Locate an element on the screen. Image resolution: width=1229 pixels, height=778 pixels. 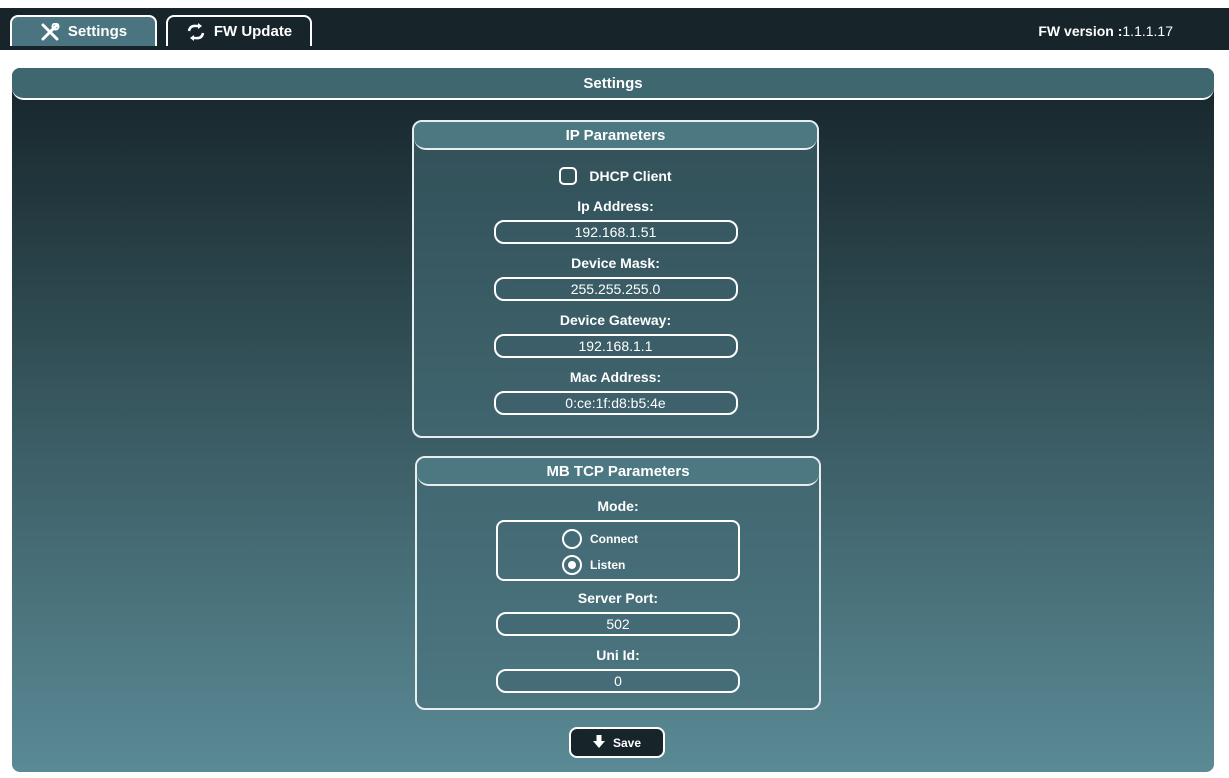
server-port-label: Server Port: is located at coordinates (618, 598).